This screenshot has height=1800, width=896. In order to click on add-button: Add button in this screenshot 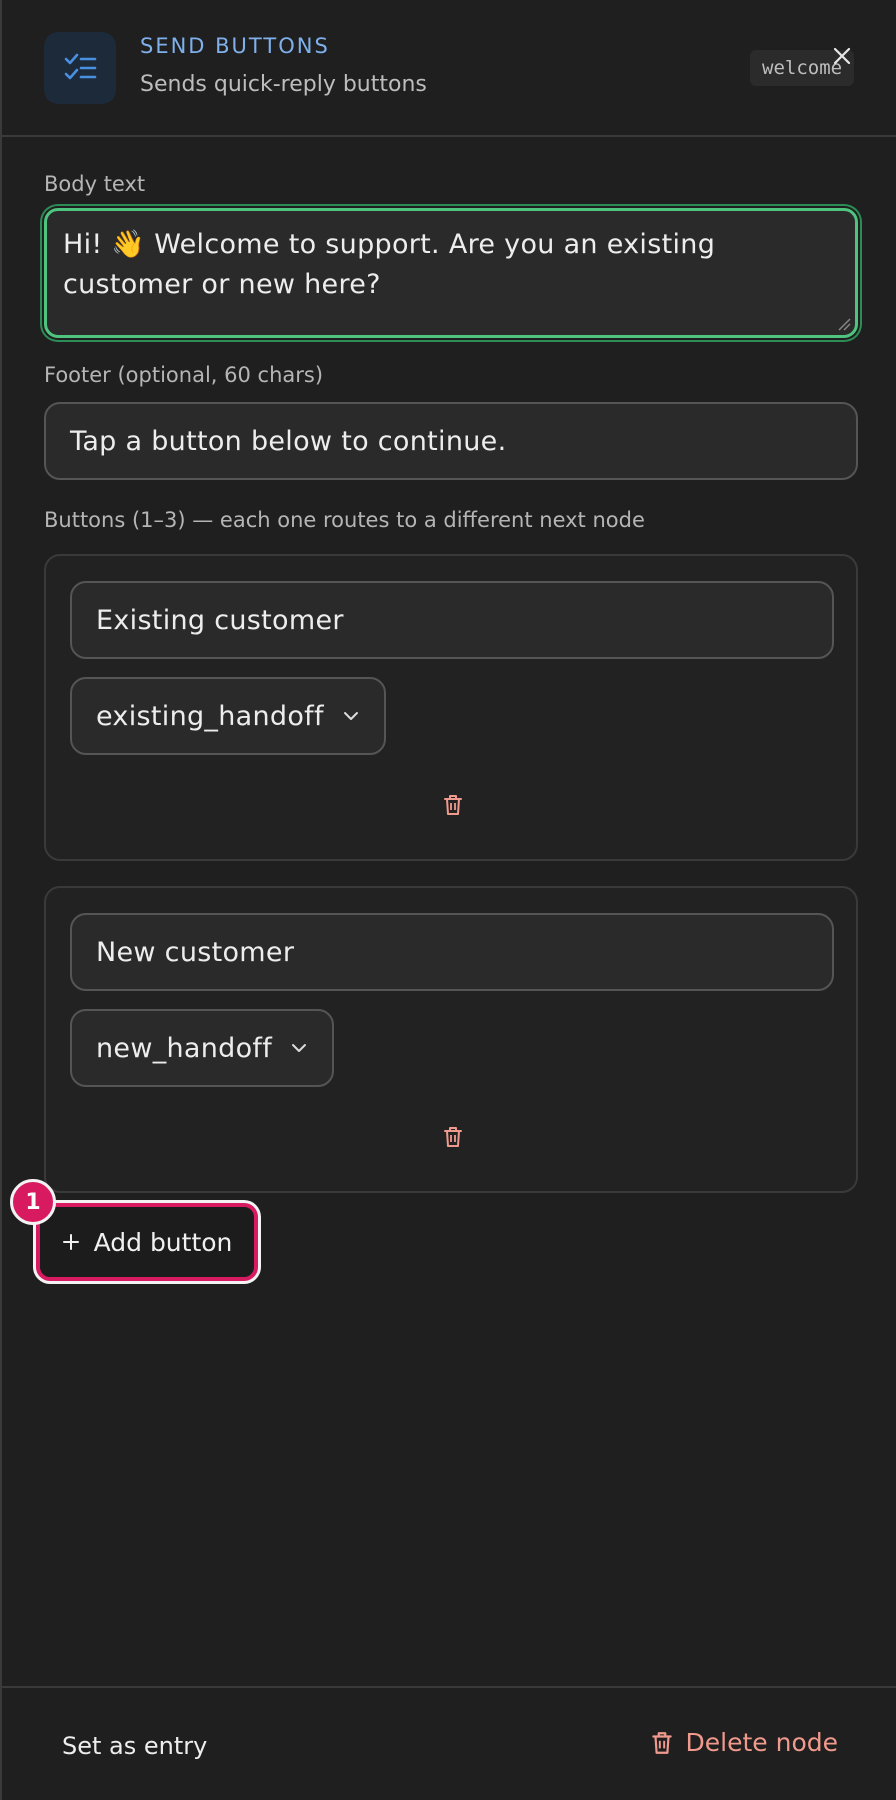, I will do `click(147, 1242)`.